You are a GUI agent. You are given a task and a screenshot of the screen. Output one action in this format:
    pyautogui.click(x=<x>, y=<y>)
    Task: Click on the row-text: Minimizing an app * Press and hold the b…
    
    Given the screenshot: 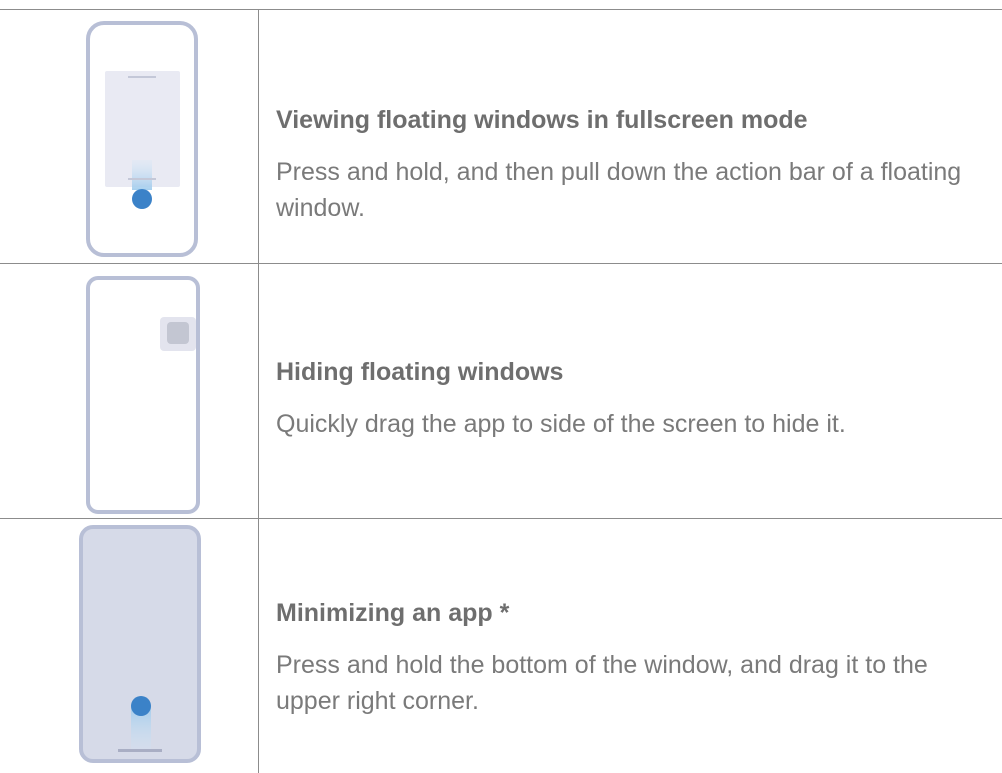 What is the action you would take?
    pyautogui.click(x=632, y=658)
    